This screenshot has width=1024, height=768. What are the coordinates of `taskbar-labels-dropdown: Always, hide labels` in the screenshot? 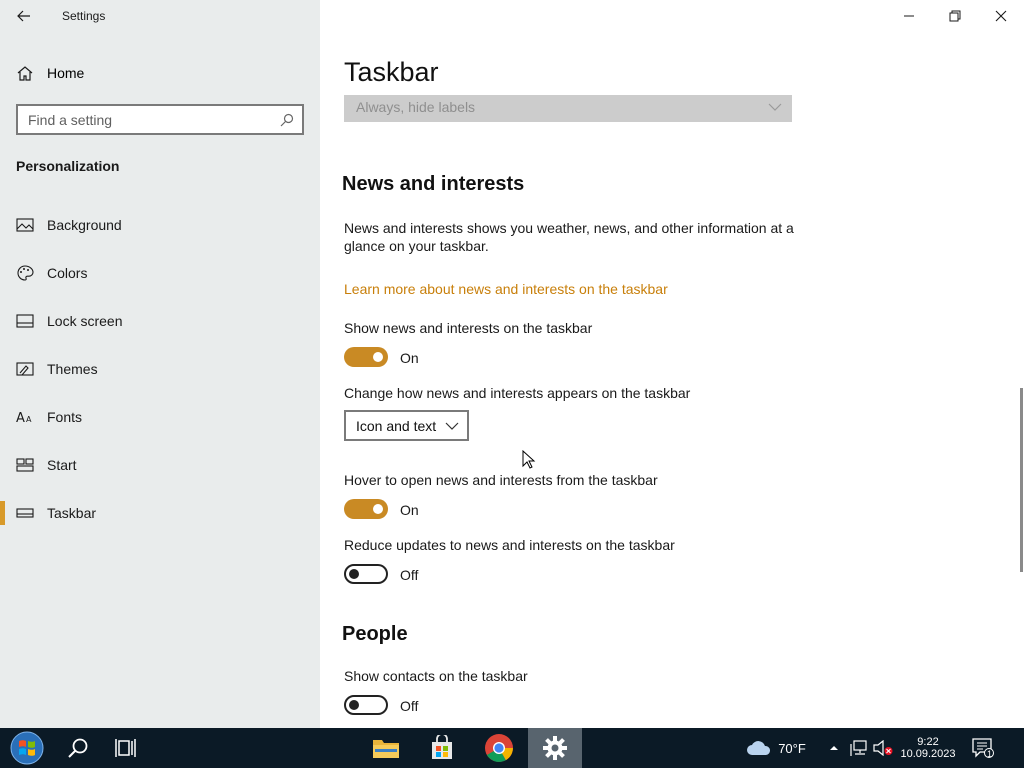 It's located at (568, 108).